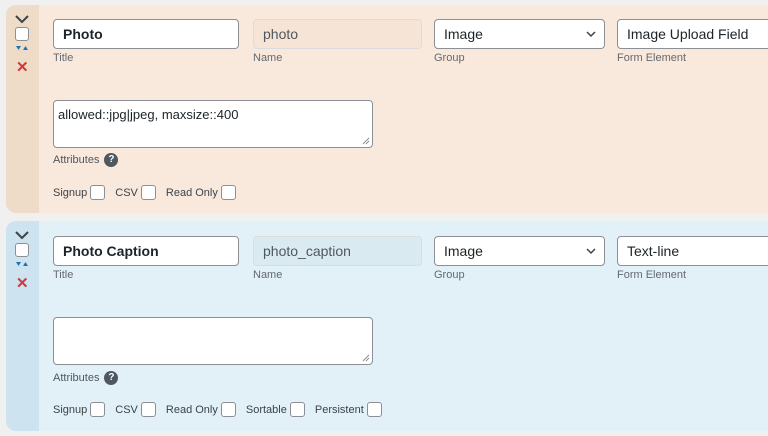 The image size is (768, 436). Describe the element at coordinates (692, 251) in the screenshot. I see `form-element-select: Text-line` at that location.